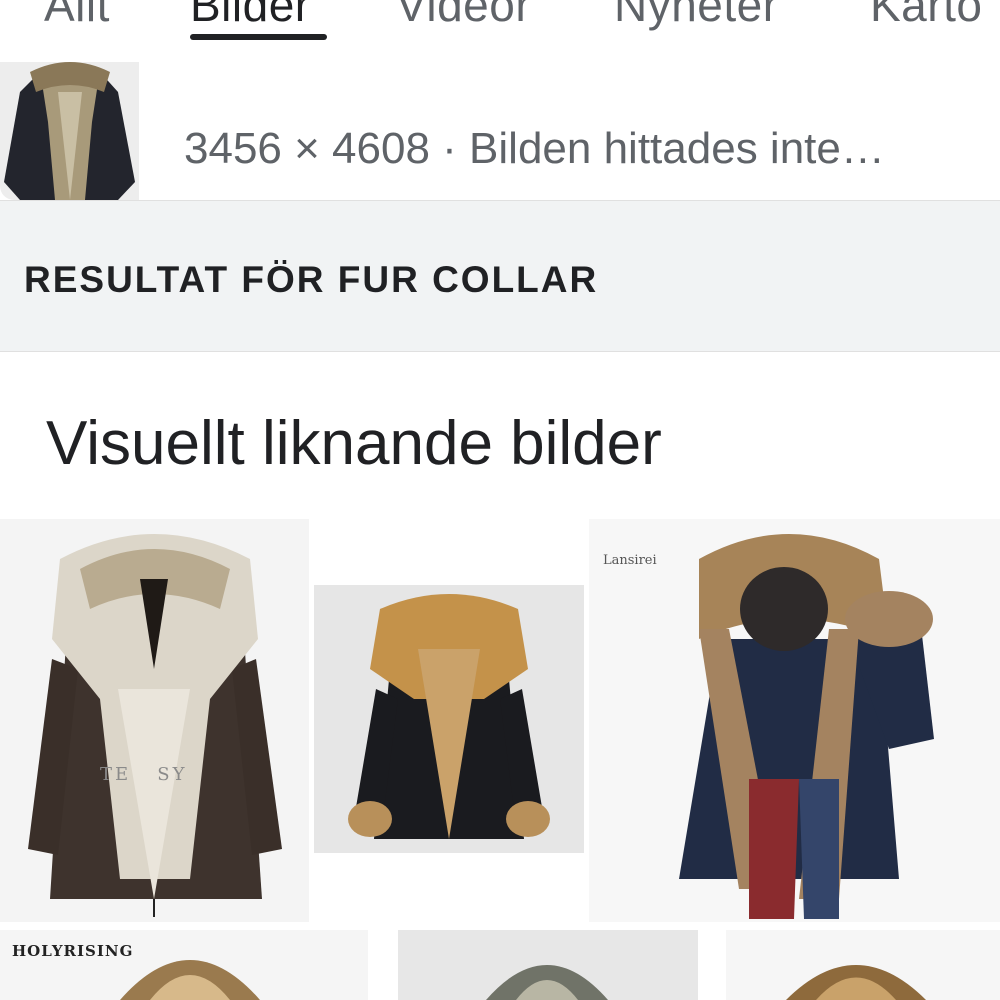 The height and width of the screenshot is (1000, 1000). Describe the element at coordinates (307, 148) in the screenshot. I see `image-dimensions: 3456 × 4608` at that location.